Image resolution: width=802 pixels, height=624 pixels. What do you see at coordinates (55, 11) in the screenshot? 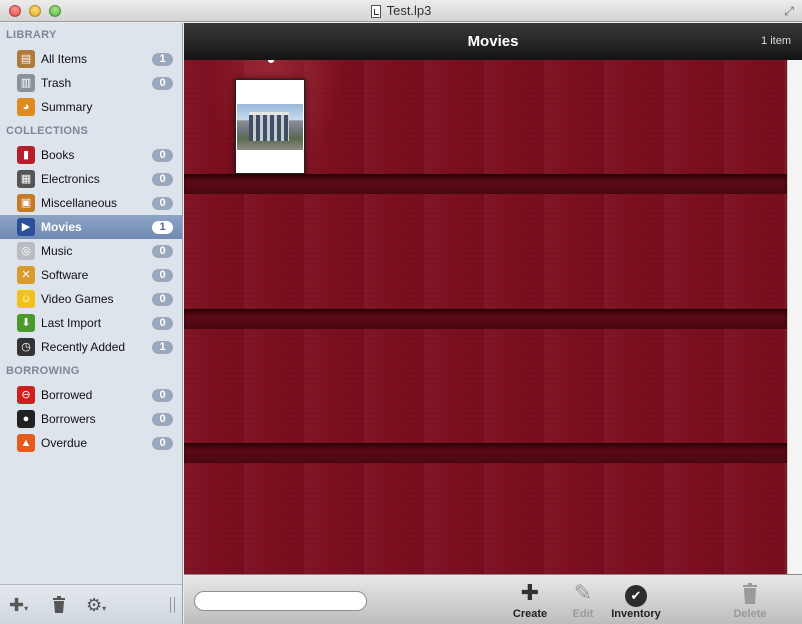
I see `zoom-window-button` at bounding box center [55, 11].